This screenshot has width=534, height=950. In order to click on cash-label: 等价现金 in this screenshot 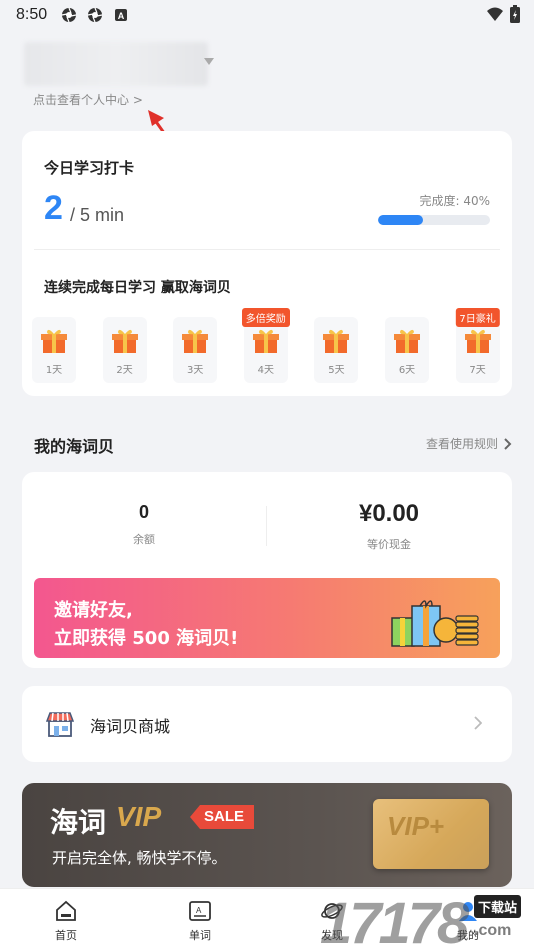, I will do `click(389, 544)`.